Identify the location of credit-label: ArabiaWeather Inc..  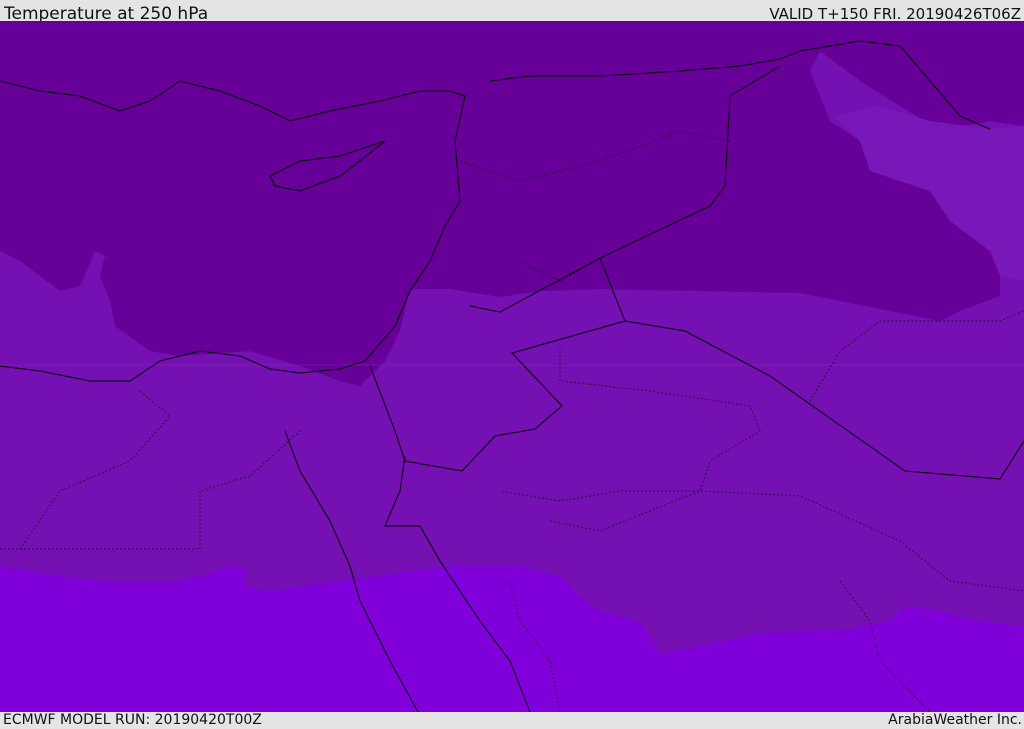
(955, 720).